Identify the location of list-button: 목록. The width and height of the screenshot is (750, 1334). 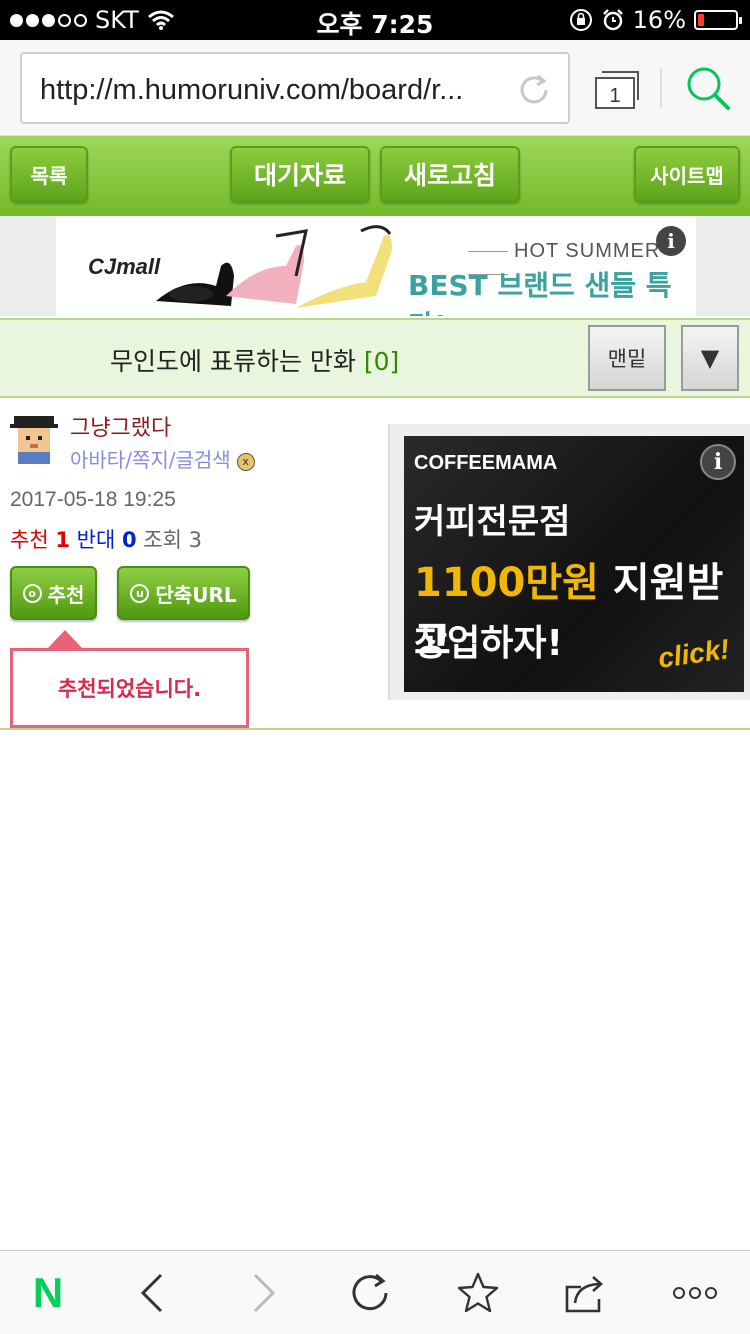
(49, 174).